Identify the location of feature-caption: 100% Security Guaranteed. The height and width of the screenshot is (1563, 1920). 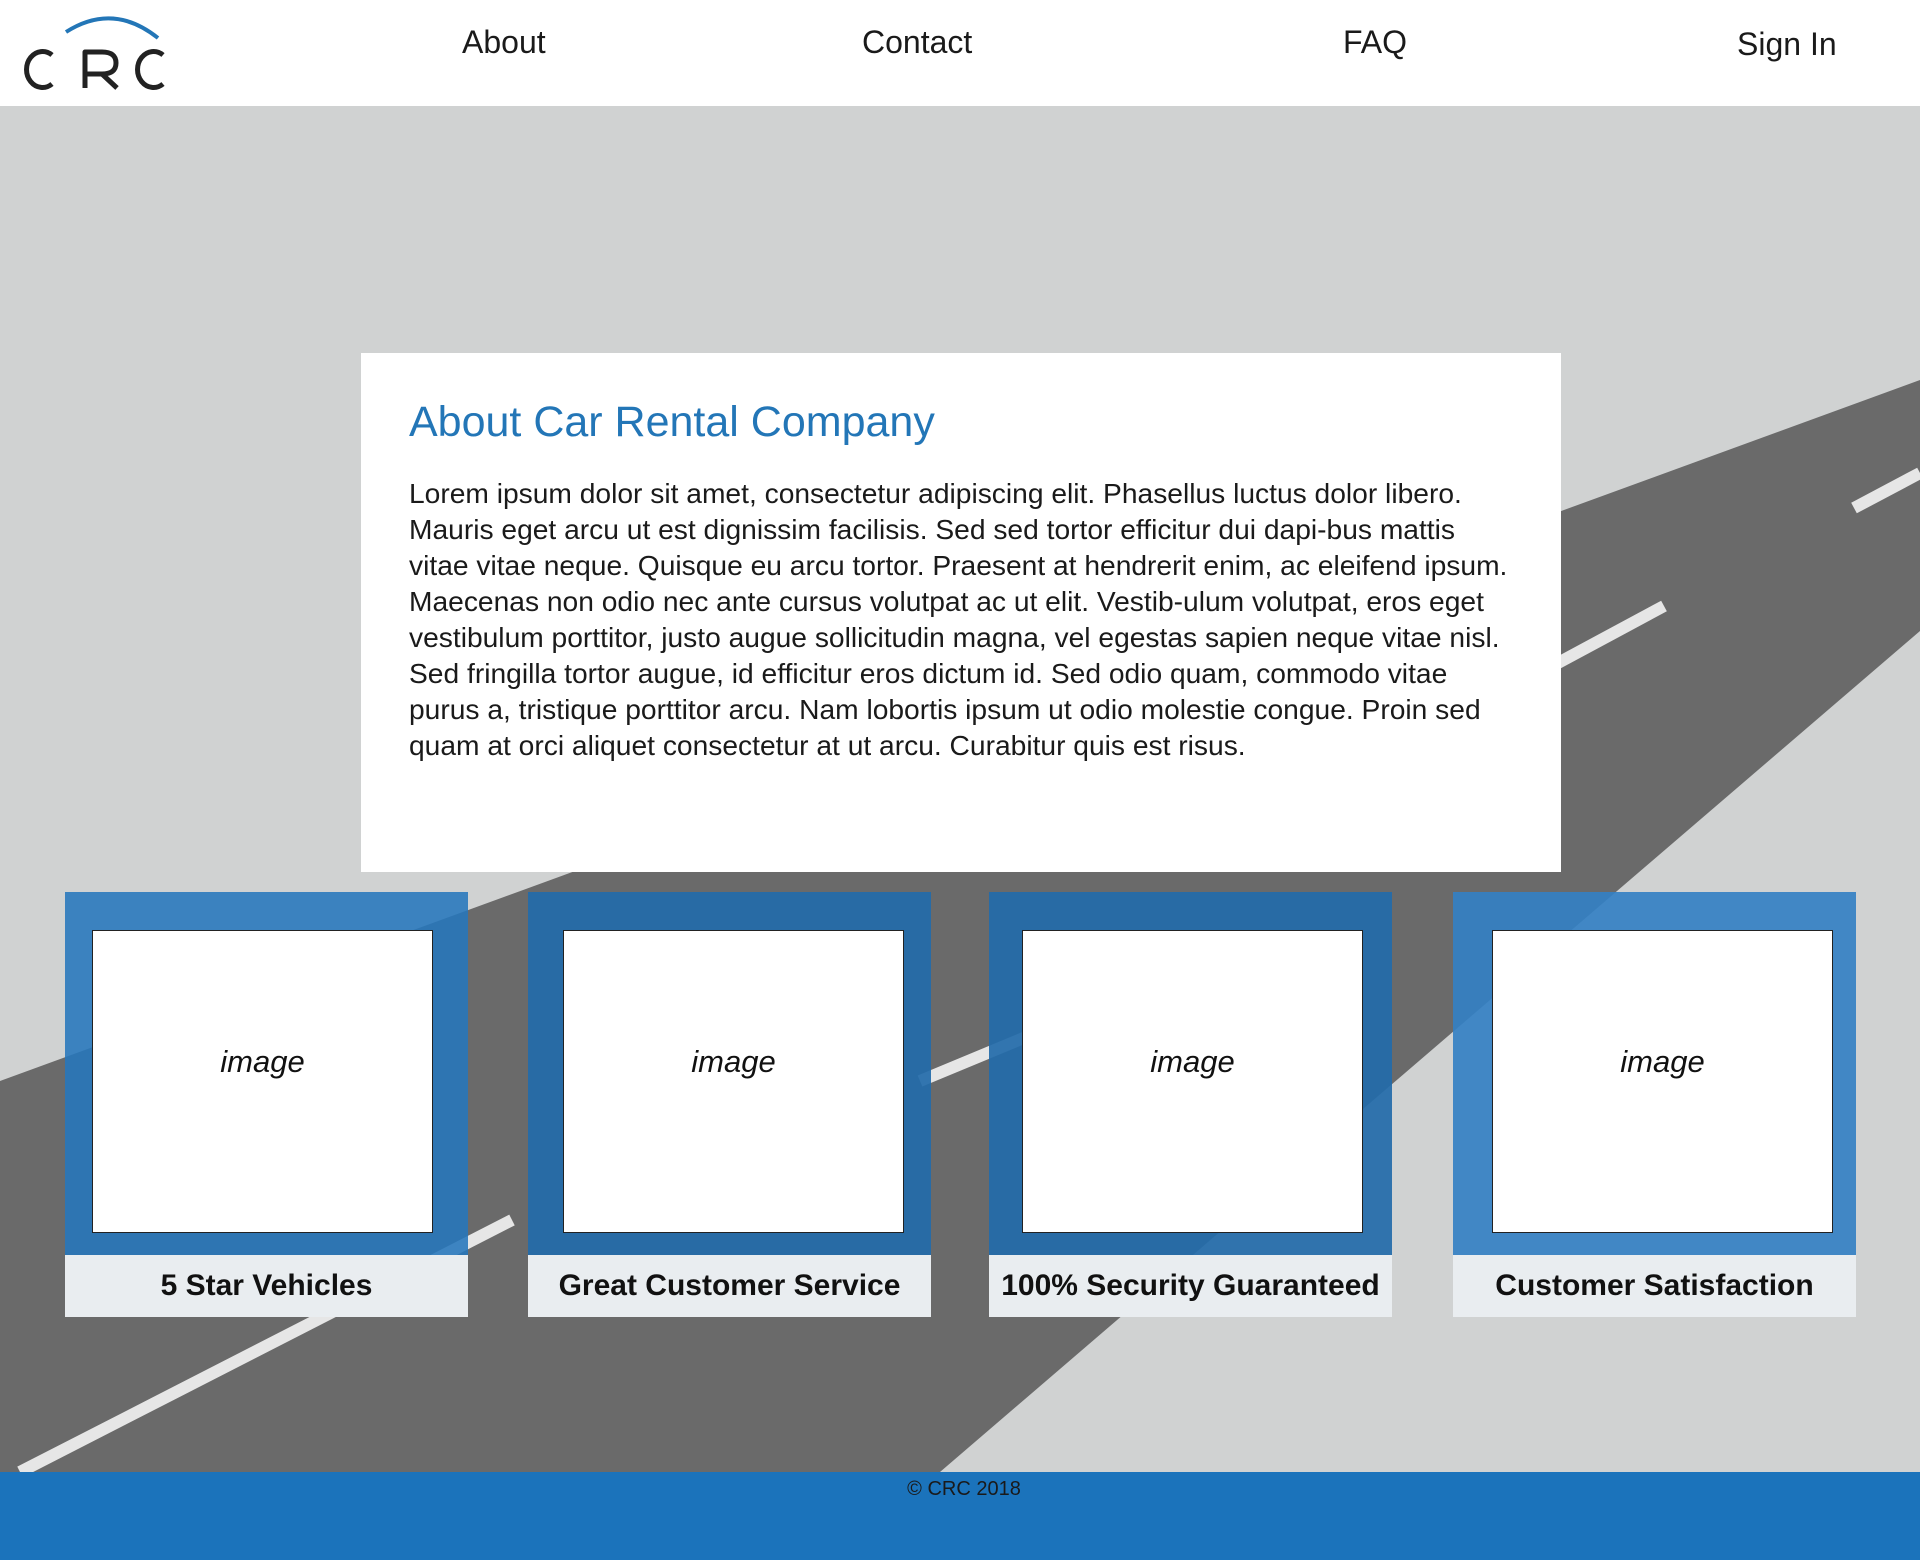
(1190, 1286).